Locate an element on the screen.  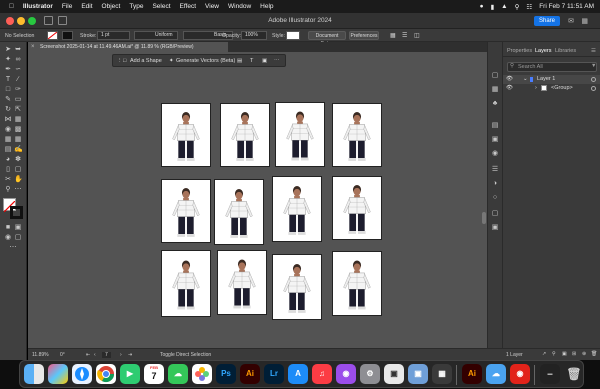
stroke-weight-field: 1 pt is located at coordinates (113, 35).